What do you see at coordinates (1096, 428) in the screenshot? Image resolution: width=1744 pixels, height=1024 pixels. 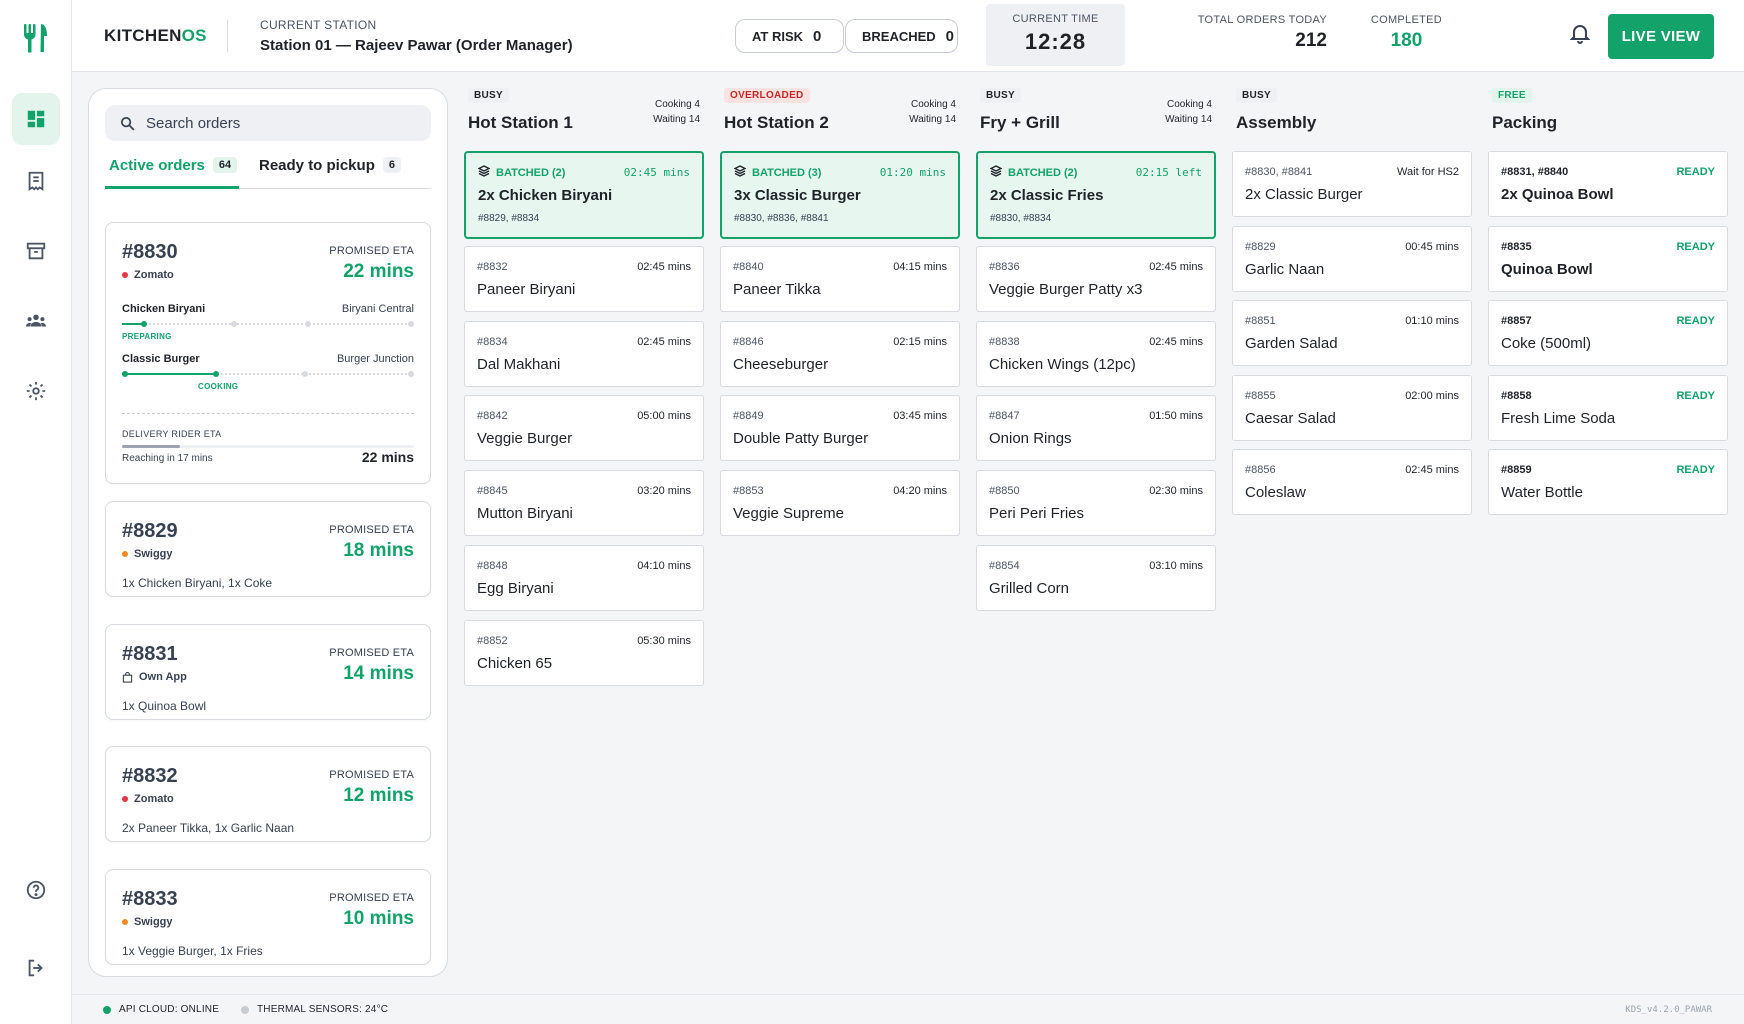 I see `kitchen-ticket: #8847 01:50 mins Onion Rings` at bounding box center [1096, 428].